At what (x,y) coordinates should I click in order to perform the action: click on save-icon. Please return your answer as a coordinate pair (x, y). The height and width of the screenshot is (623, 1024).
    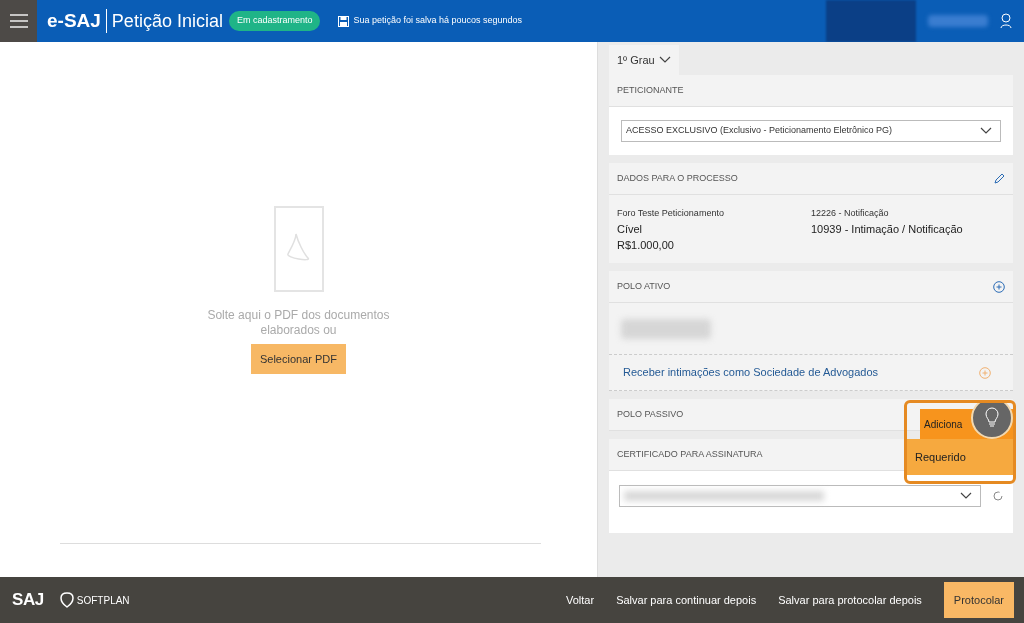
    Looking at the image, I should click on (344, 21).